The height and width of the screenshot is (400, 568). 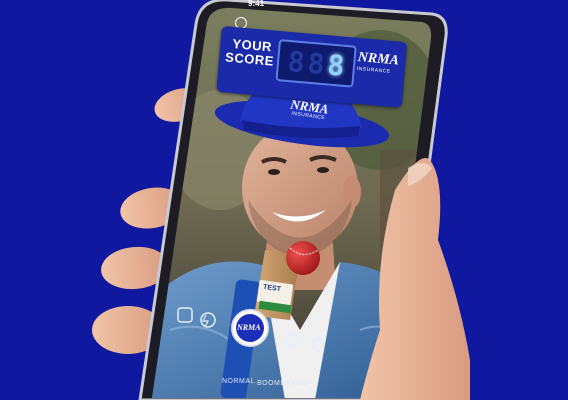 I want to click on cricket-ball, so click(x=303, y=258).